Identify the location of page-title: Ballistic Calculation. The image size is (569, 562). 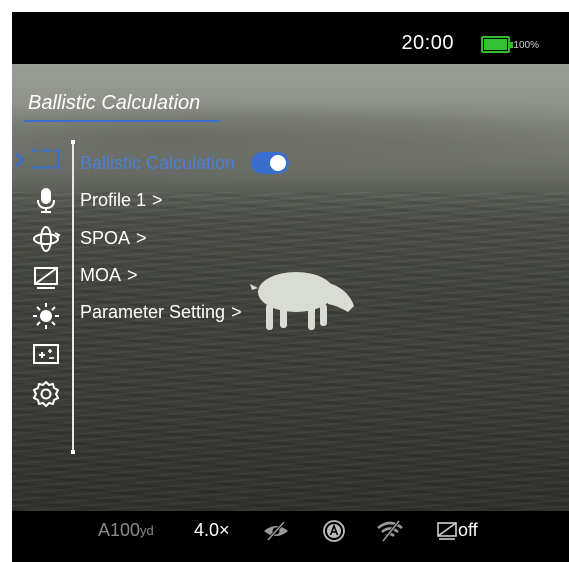
(114, 103).